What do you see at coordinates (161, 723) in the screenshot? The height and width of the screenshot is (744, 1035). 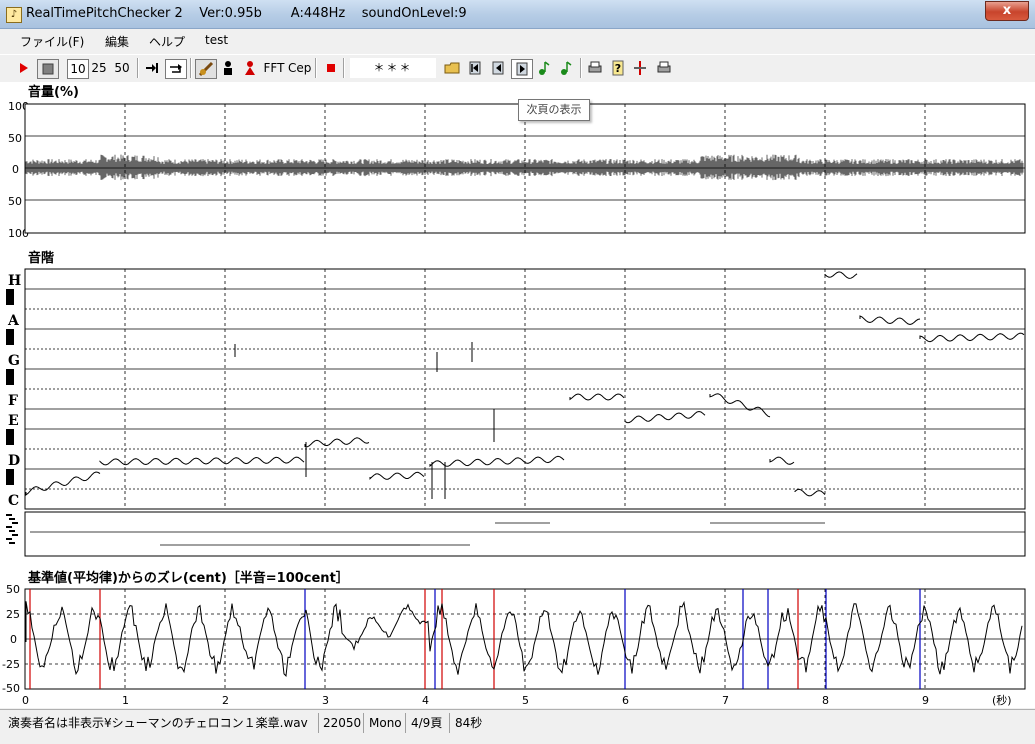 I see `status-file: 演奏者名は非表示¥シューマンのチェロコン１楽章.wav` at bounding box center [161, 723].